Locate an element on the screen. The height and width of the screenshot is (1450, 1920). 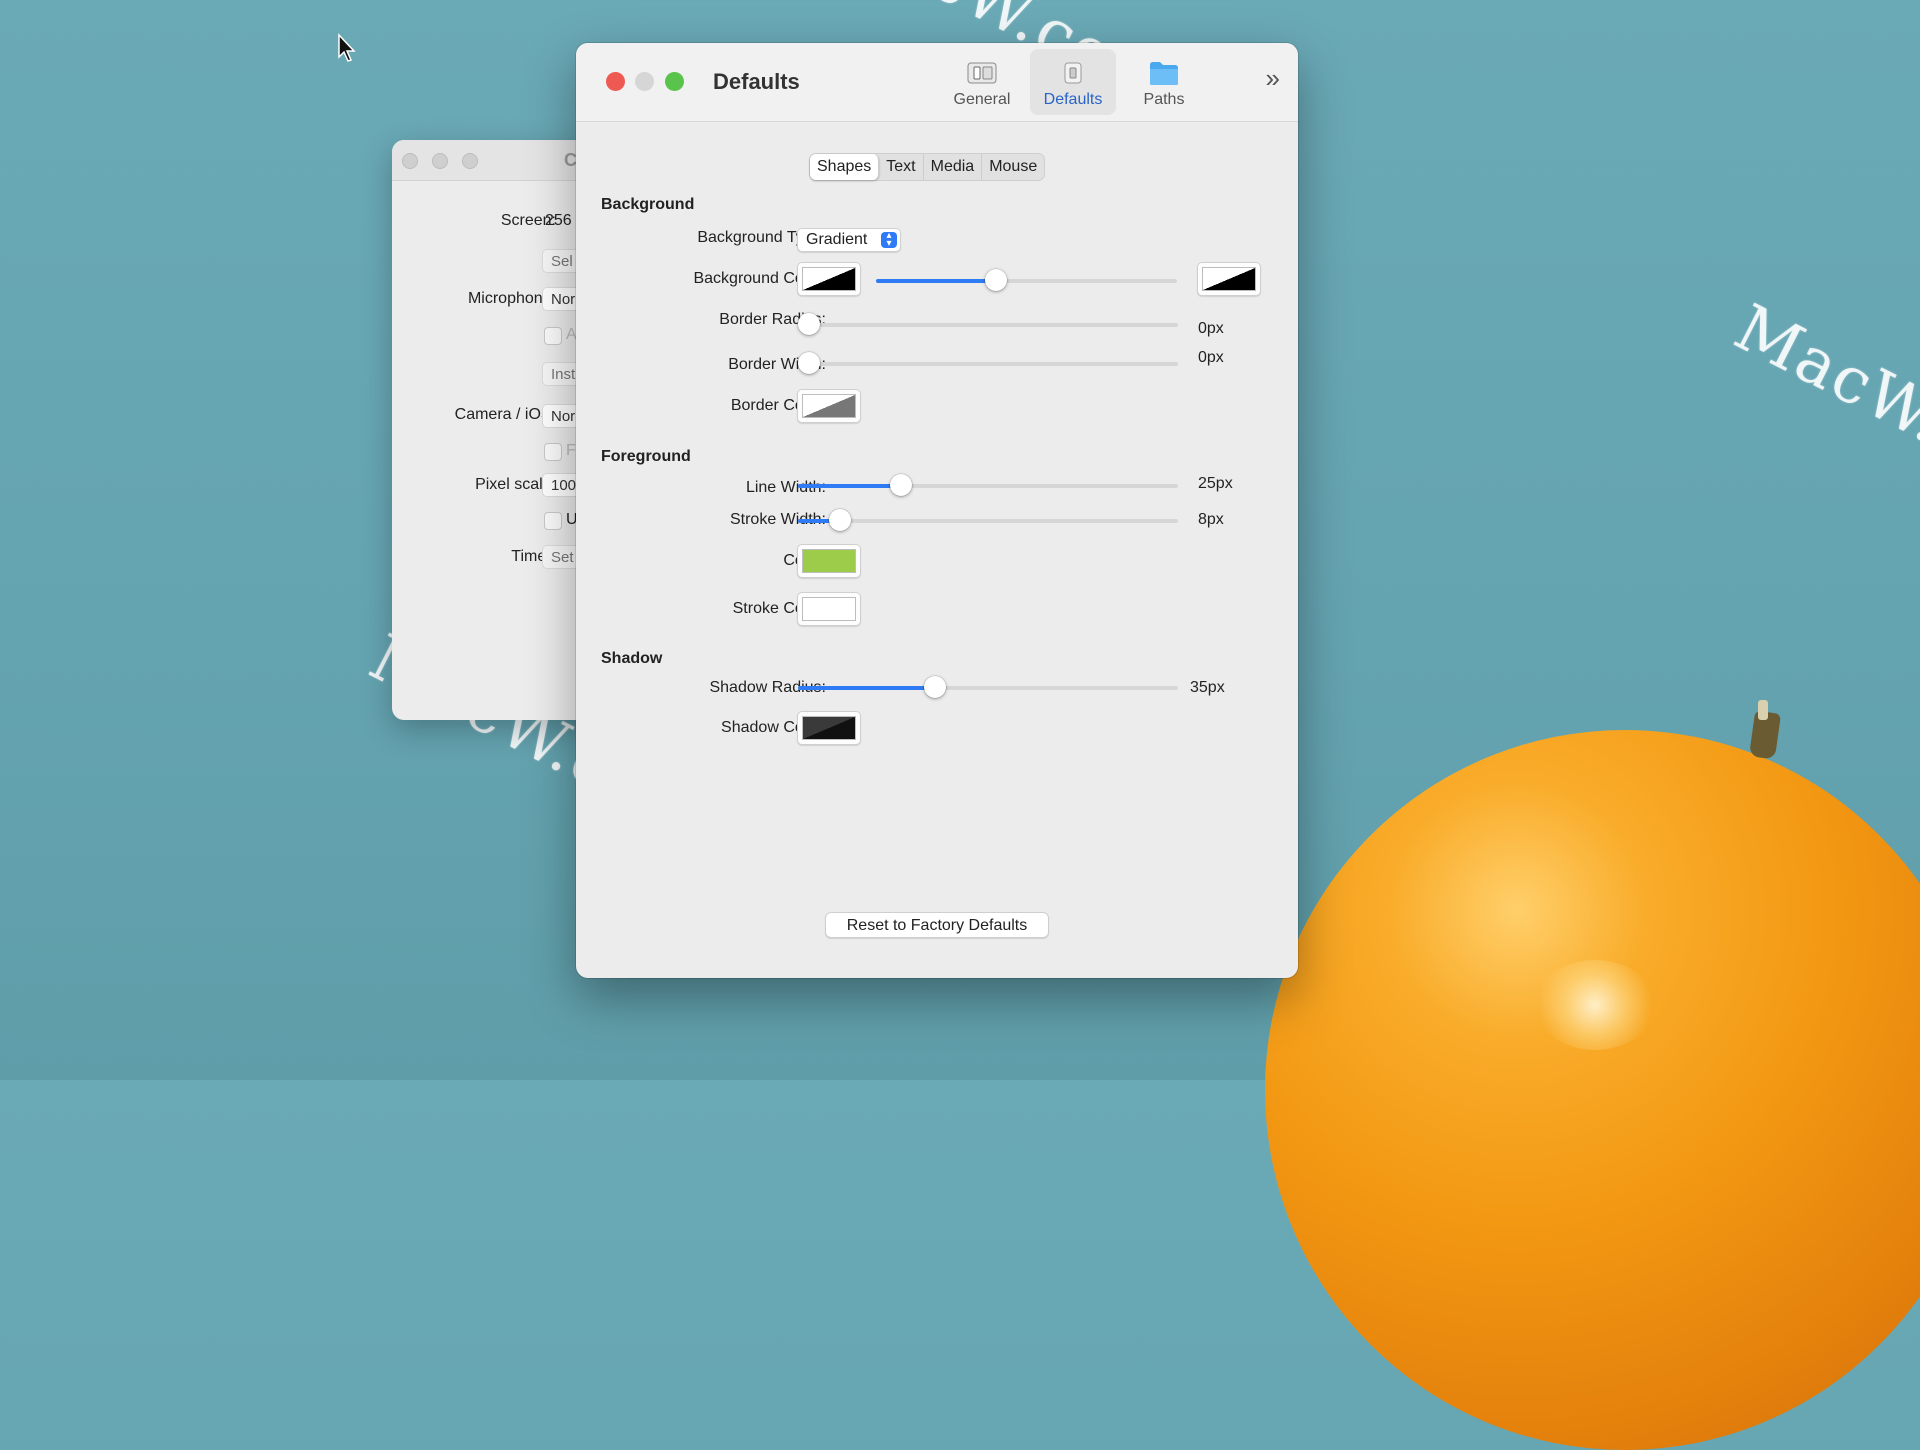
defaults-icon is located at coordinates (1073, 73).